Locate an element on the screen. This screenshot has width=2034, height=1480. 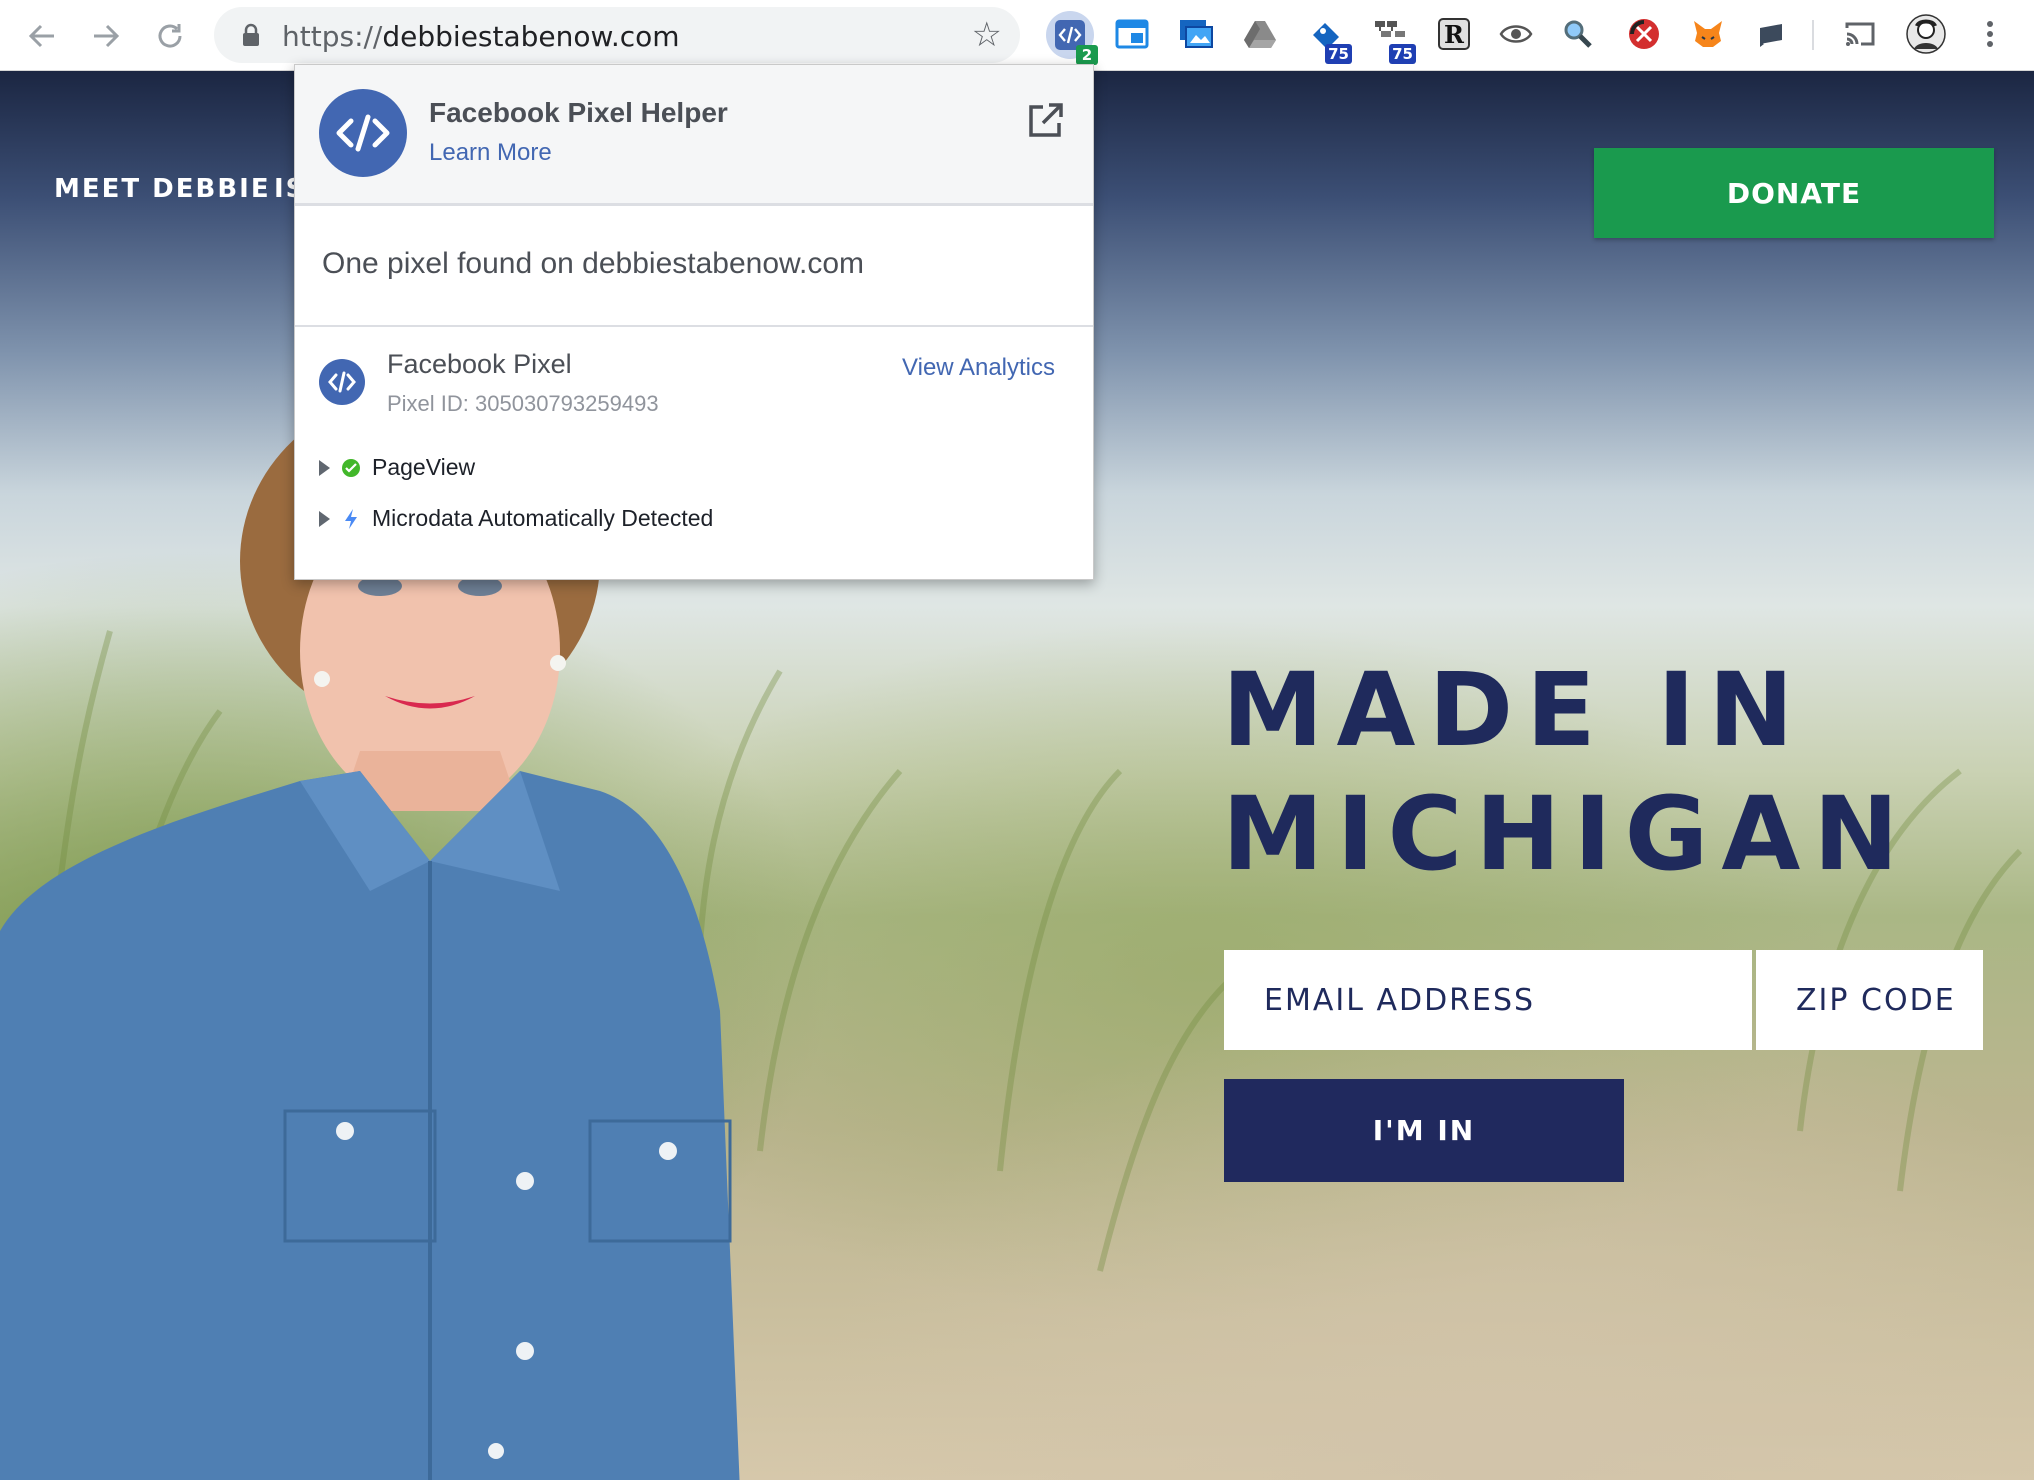
fox-icon is located at coordinates (1708, 34).